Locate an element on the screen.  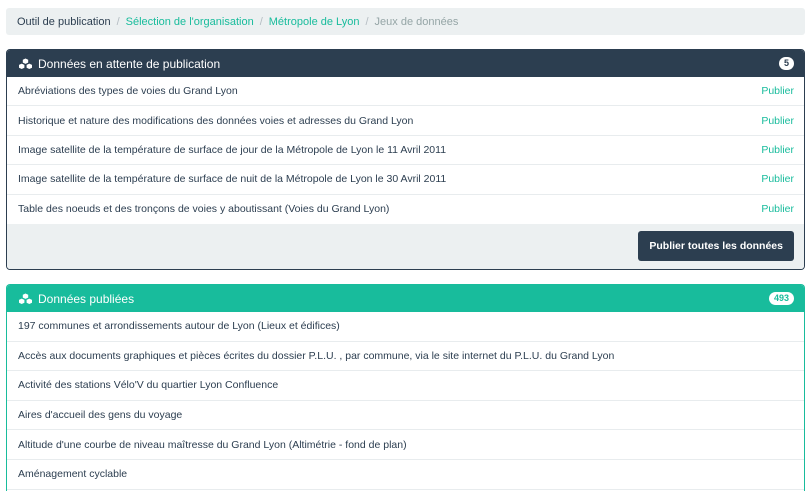
published-panel-heading: Données publiées 493 is located at coordinates (405, 298).